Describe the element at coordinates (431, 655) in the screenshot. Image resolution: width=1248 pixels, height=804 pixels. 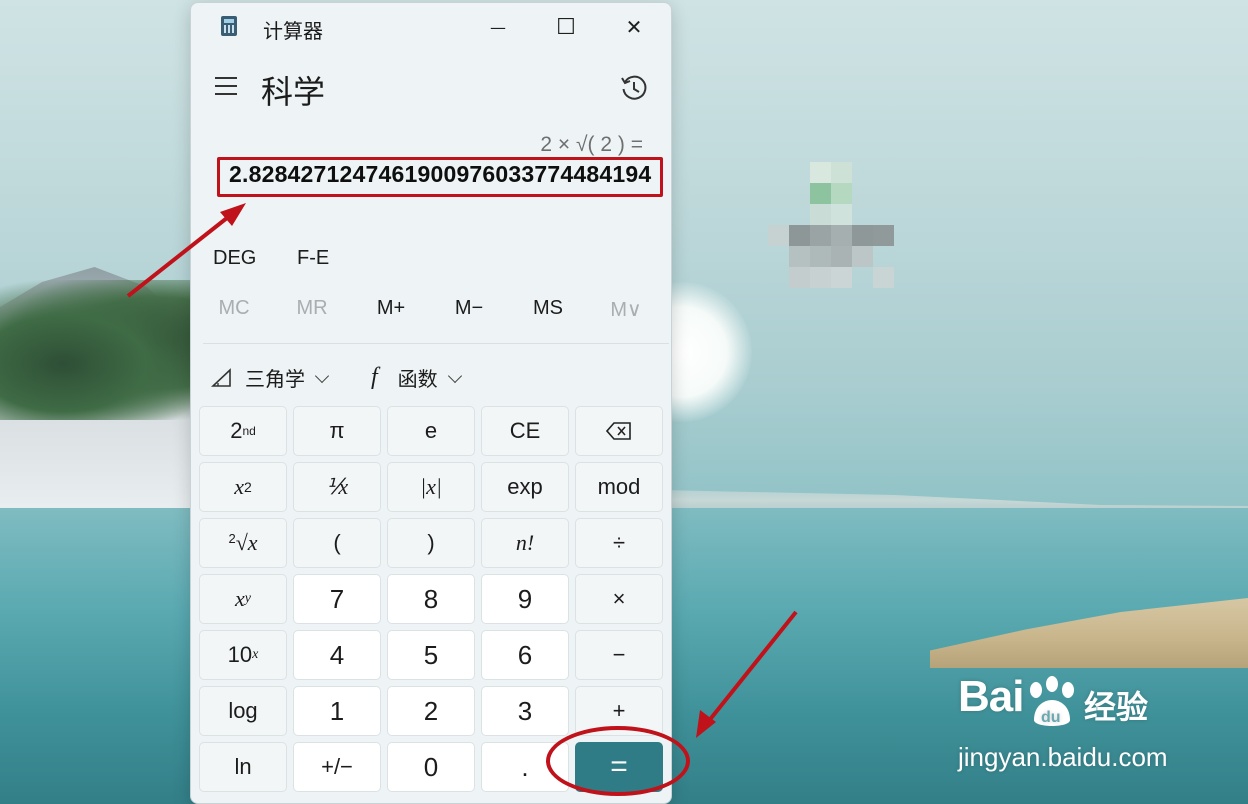
I see `digit-5-button: 5` at that location.